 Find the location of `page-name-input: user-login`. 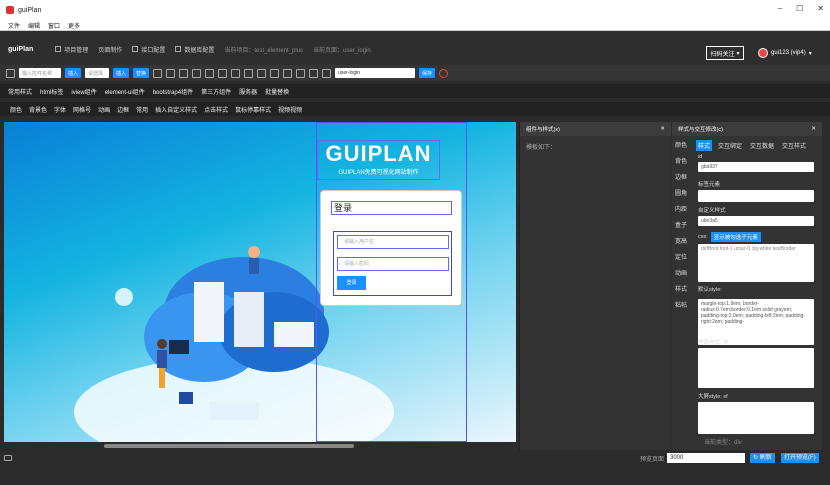

page-name-input: user-login is located at coordinates (375, 73).